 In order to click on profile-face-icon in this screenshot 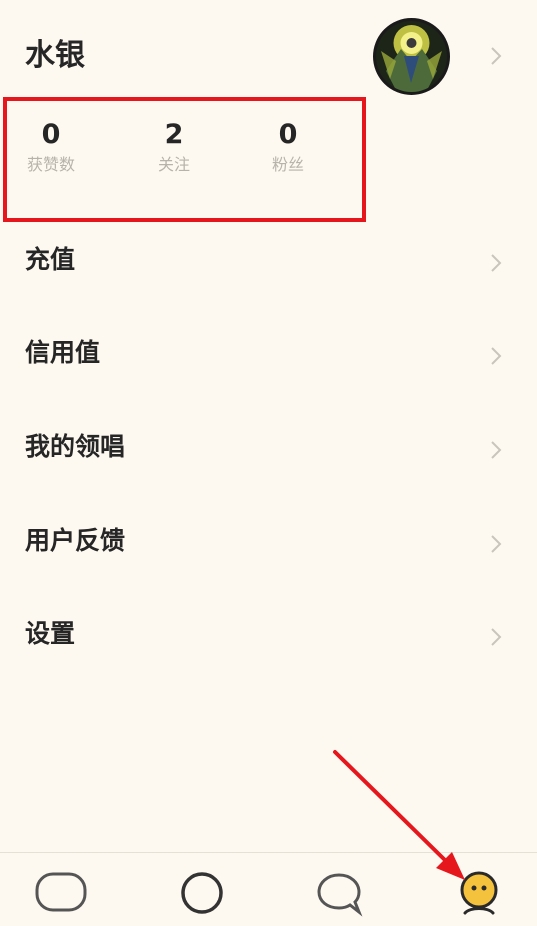, I will do `click(479, 893)`.